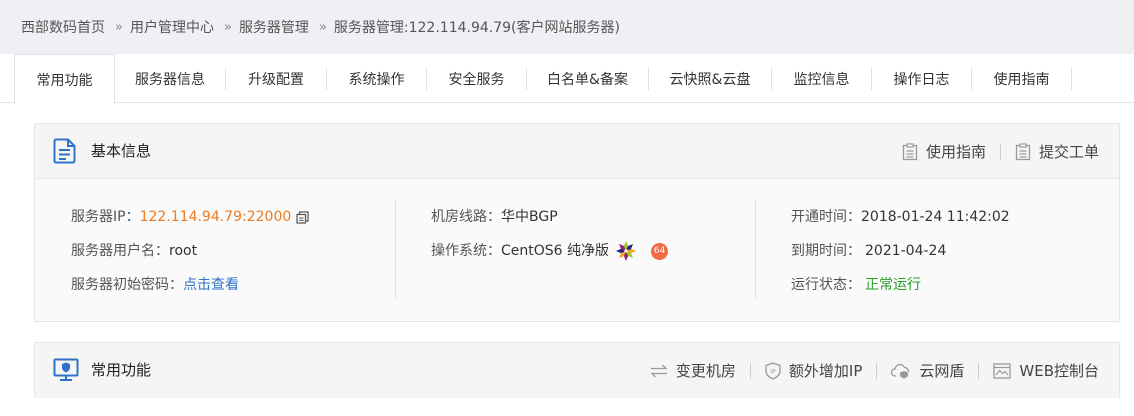 The image size is (1134, 416). I want to click on expire-time-value: 2021-04-24, so click(906, 251).